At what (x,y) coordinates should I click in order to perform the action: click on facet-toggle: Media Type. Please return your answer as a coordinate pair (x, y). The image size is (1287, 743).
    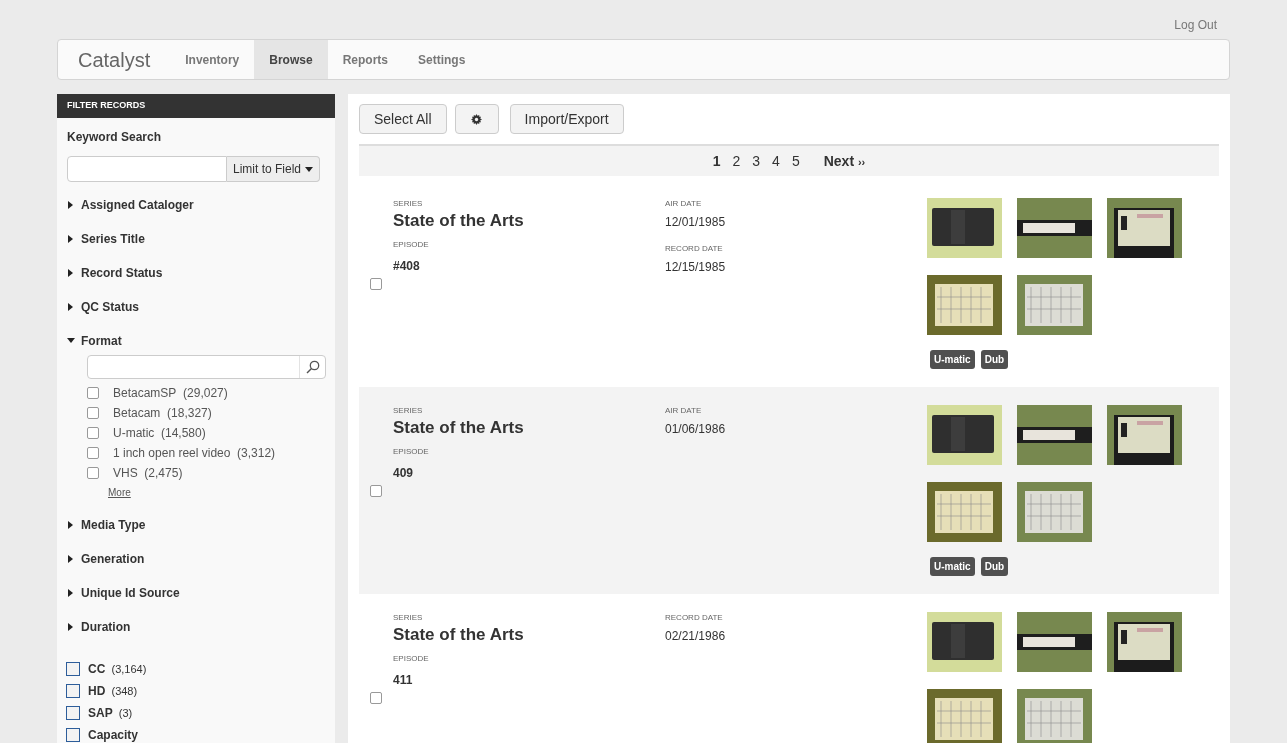
    Looking at the image, I should click on (196, 525).